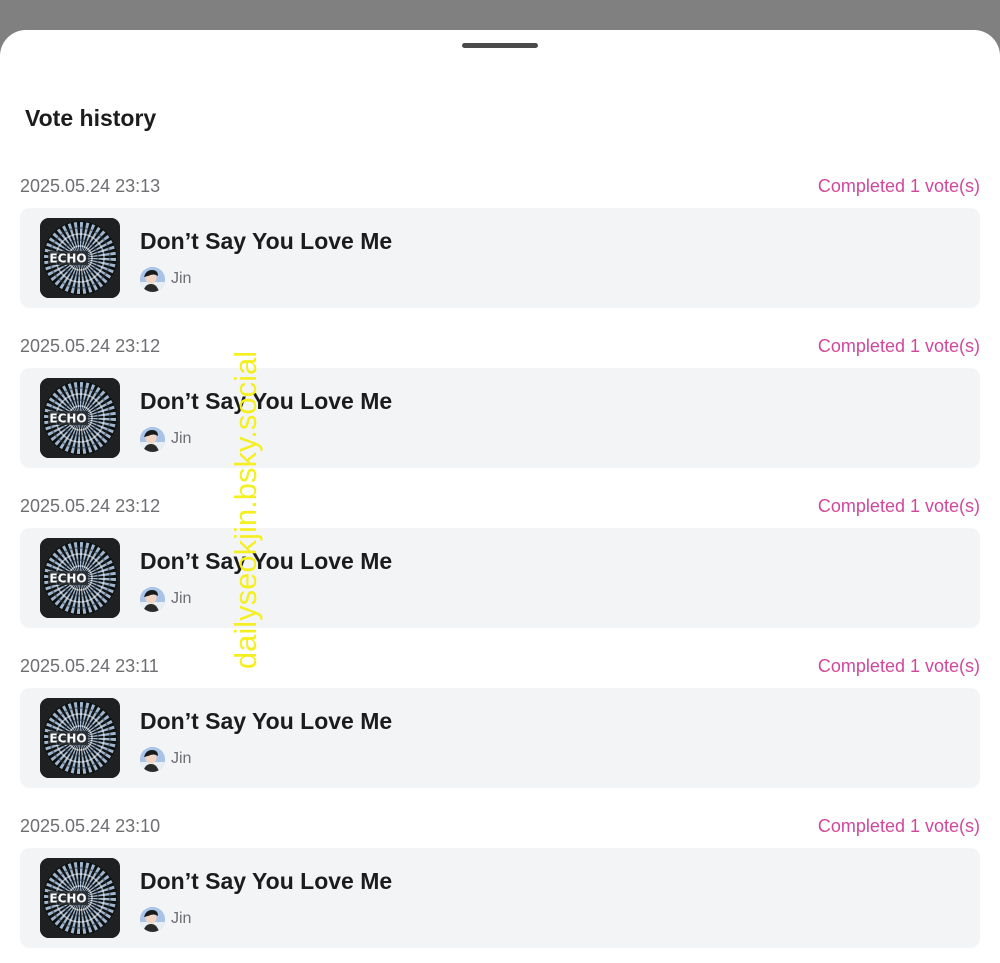  Describe the element at coordinates (500, 186) in the screenshot. I see `entry-meta: 2025.05.24 23:13 Completed 1 vote(s)` at that location.